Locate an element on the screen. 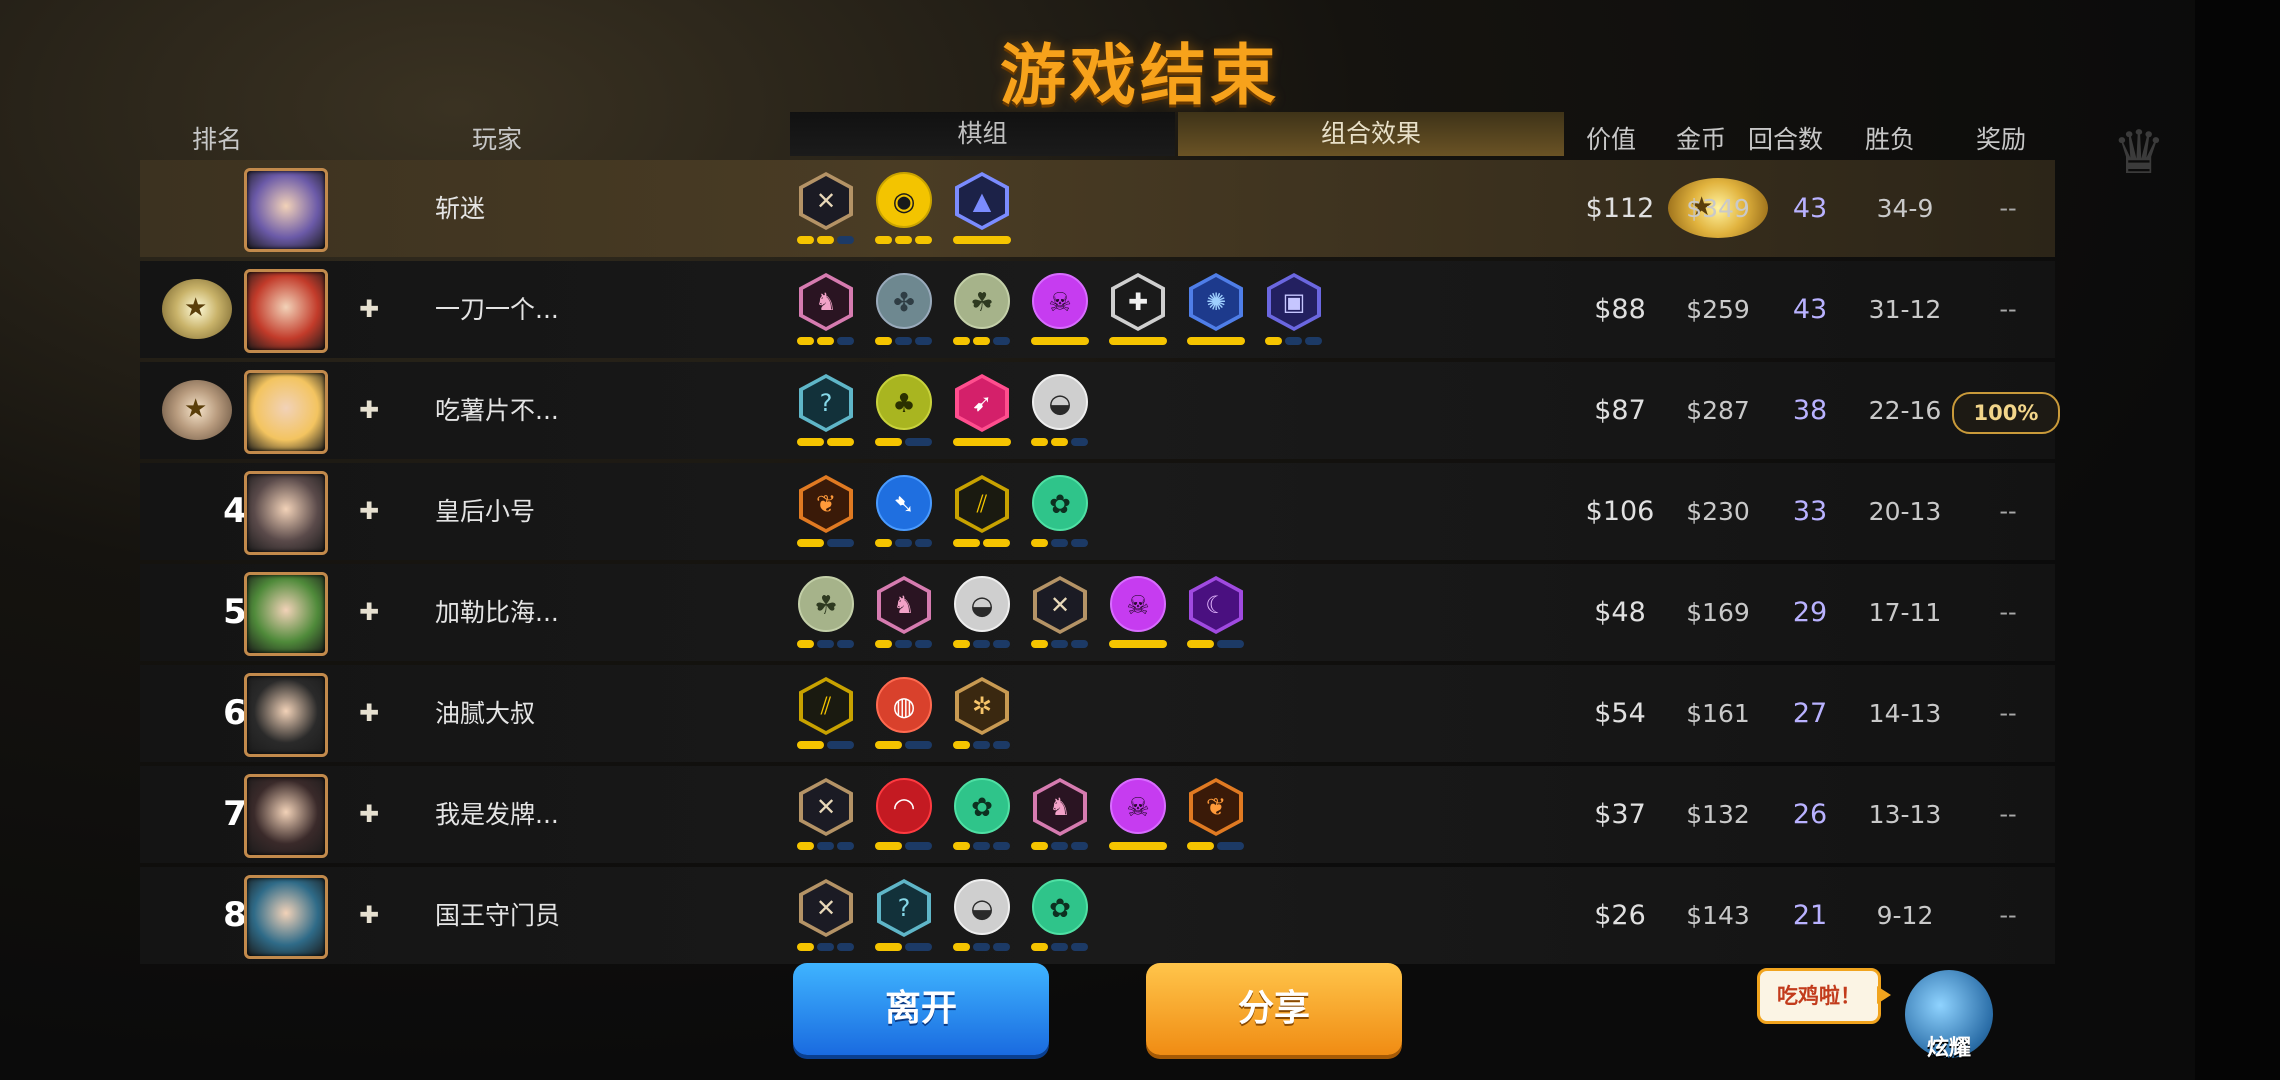  player-row: ★ ✚ 一刀一个... ♞ ✤ ☘ ☠ ✚ ✺ ▣ $88 $259 43 31-12 -- is located at coordinates (1097, 309).